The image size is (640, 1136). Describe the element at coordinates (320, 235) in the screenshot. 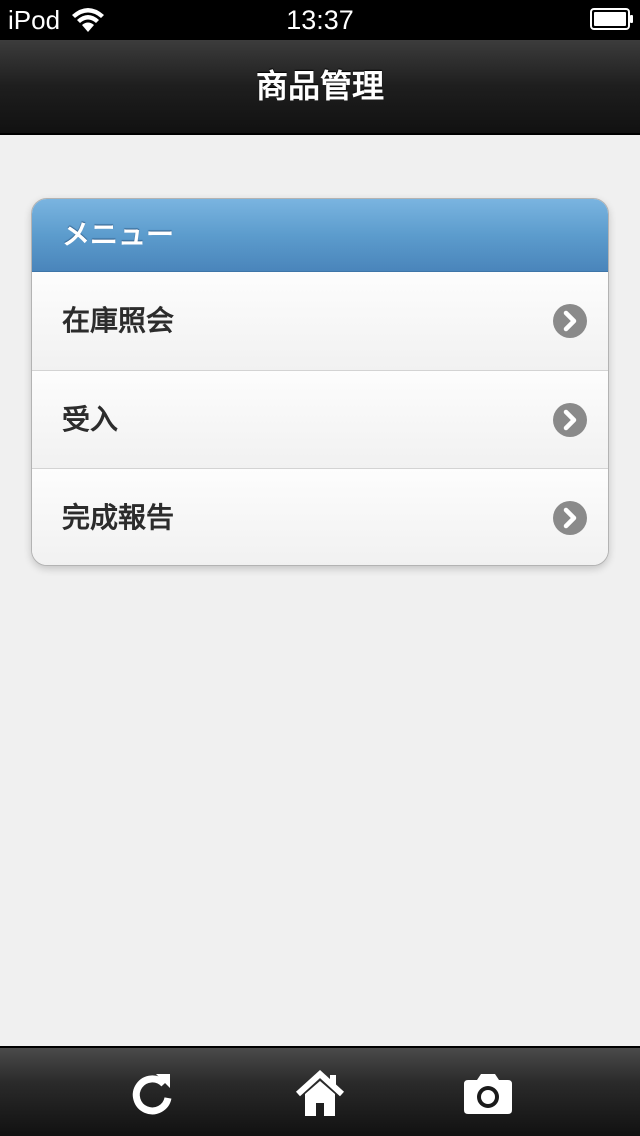

I see `menu-list-divider: メニュー` at that location.